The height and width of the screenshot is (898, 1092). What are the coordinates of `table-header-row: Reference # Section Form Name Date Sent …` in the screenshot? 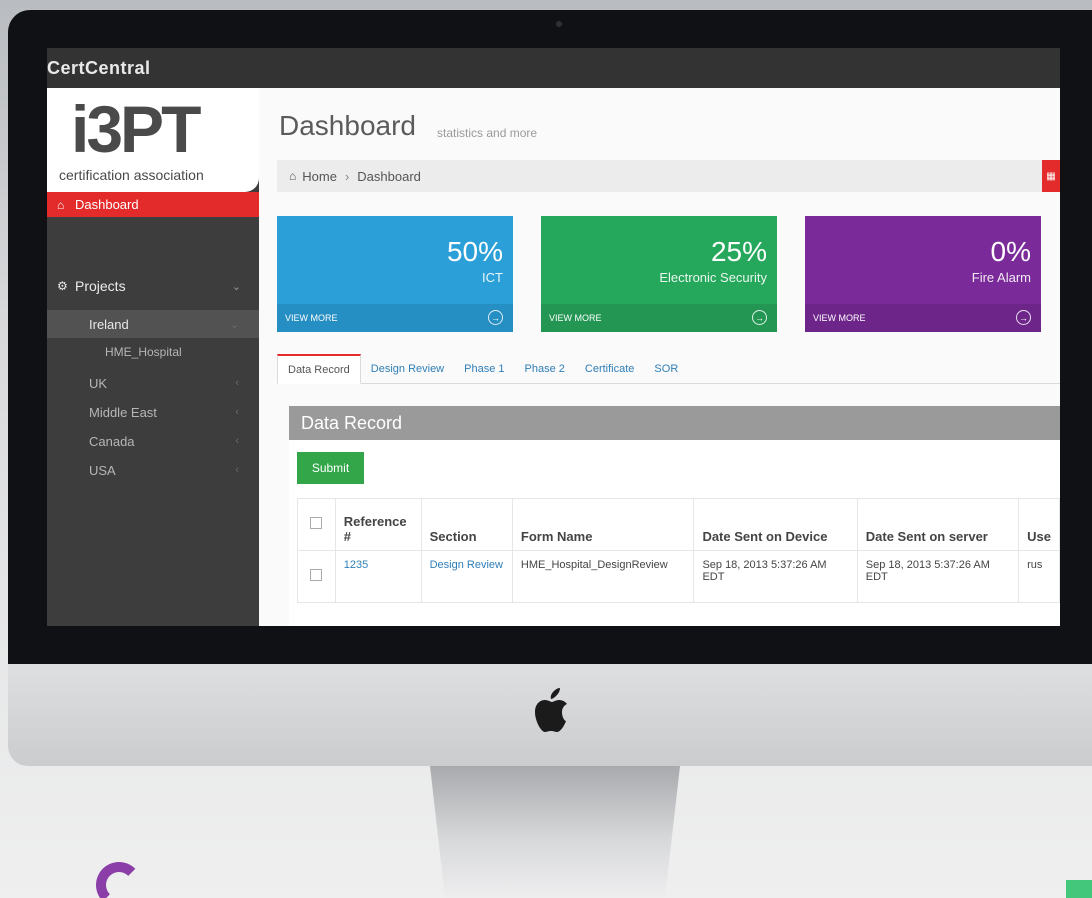 It's located at (678, 524).